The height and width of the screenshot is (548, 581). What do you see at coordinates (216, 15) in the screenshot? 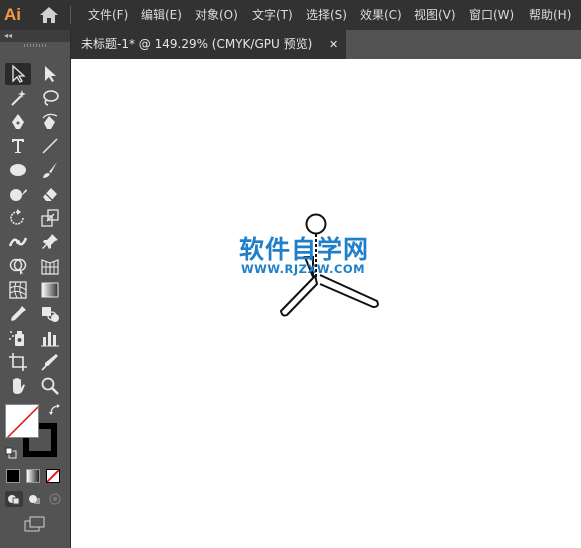
I see `menu-object: 对象(O)` at bounding box center [216, 15].